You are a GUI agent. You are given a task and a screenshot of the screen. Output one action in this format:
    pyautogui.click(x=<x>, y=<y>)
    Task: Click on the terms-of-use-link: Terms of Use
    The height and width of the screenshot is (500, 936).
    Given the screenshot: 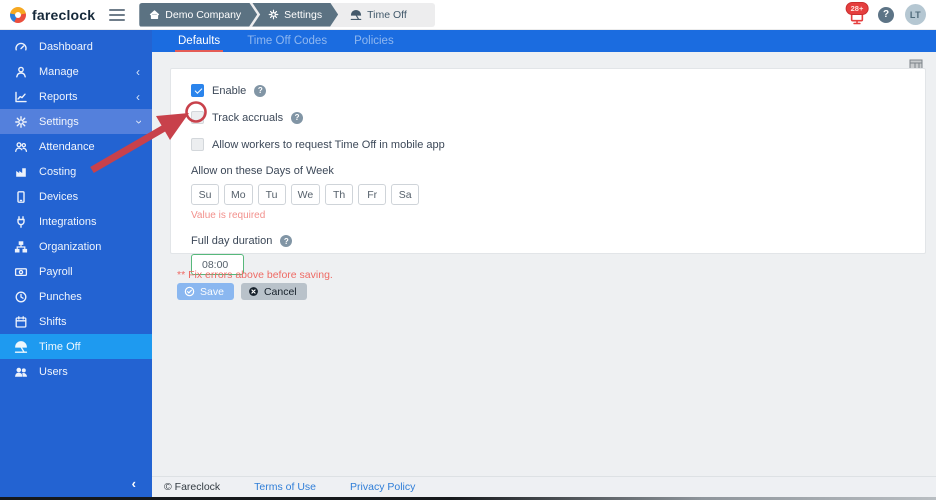 What is the action you would take?
    pyautogui.click(x=285, y=487)
    